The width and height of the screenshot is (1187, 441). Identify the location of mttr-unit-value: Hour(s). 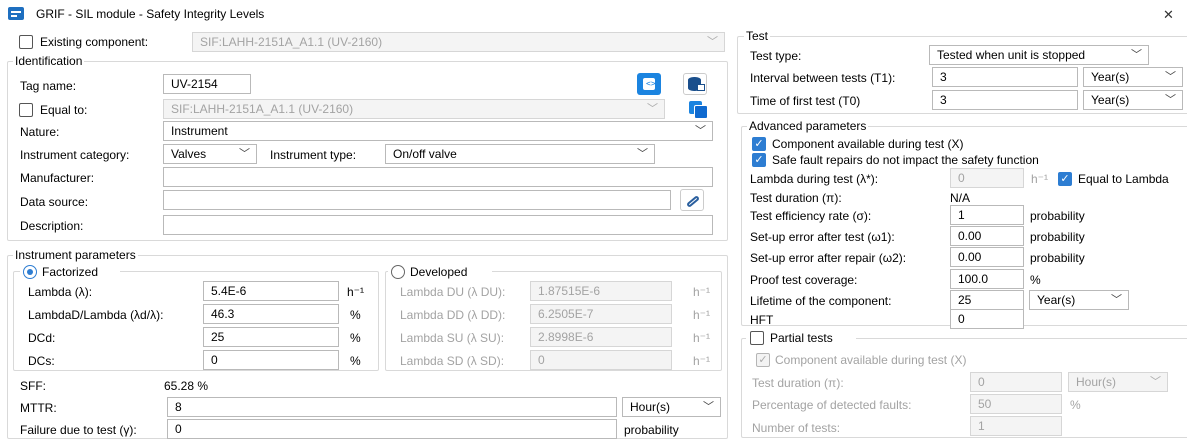
(650, 407).